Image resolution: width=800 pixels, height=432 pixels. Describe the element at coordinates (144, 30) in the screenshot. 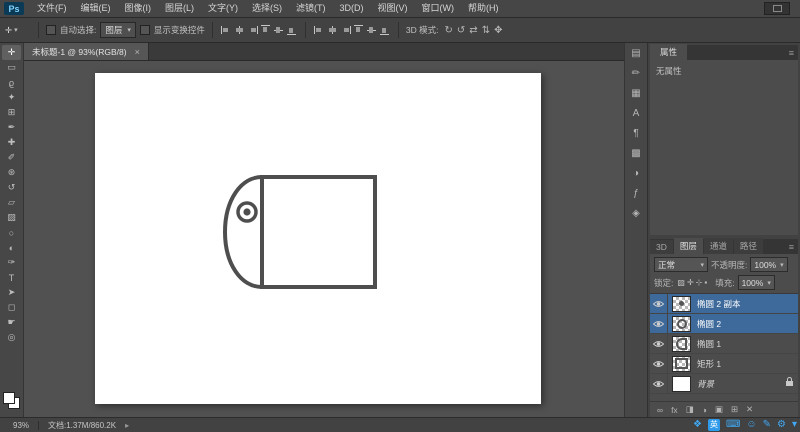

I see `show-transform-checkbox` at that location.